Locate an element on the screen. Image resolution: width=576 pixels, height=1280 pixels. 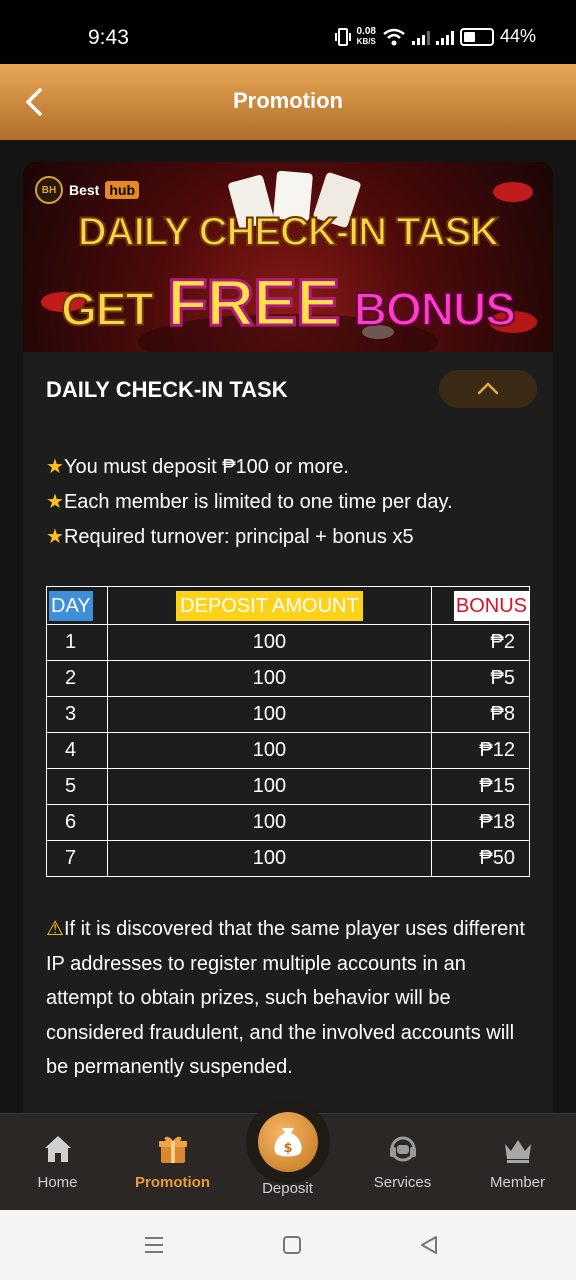
tagline-free: FREE is located at coordinates (254, 302).